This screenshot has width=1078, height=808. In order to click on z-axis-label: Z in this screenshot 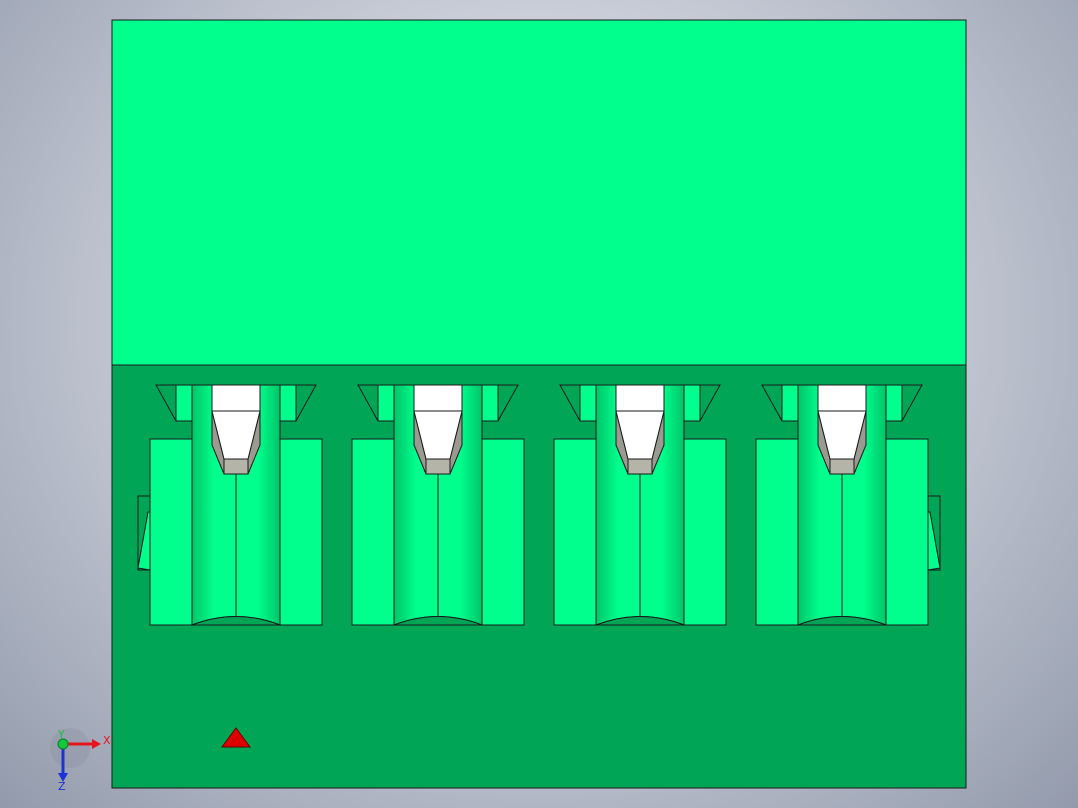, I will do `click(62, 786)`.